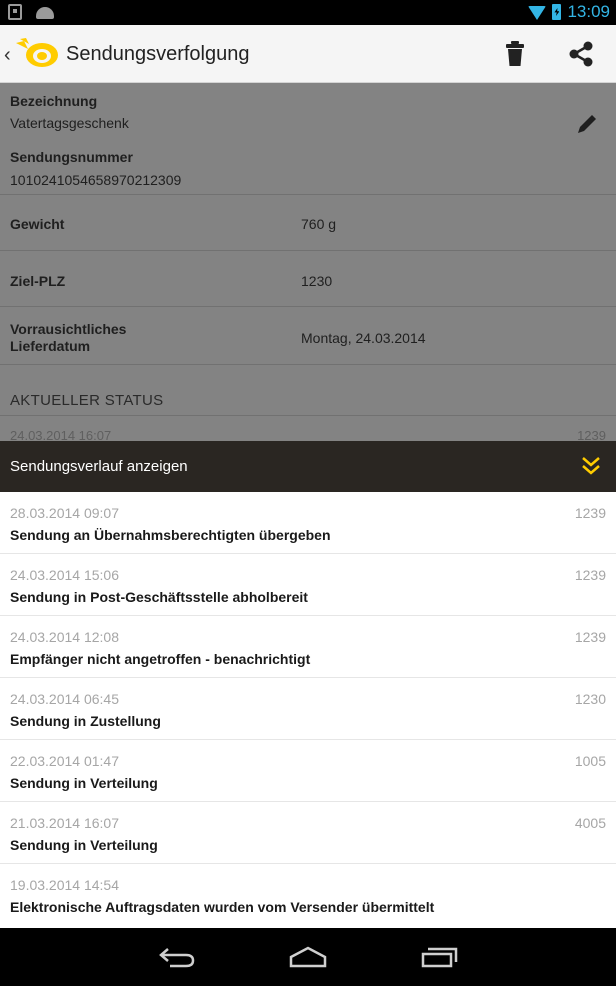 The image size is (616, 986). Describe the element at coordinates (557, 12) in the screenshot. I see `battery-charging-icon` at that location.